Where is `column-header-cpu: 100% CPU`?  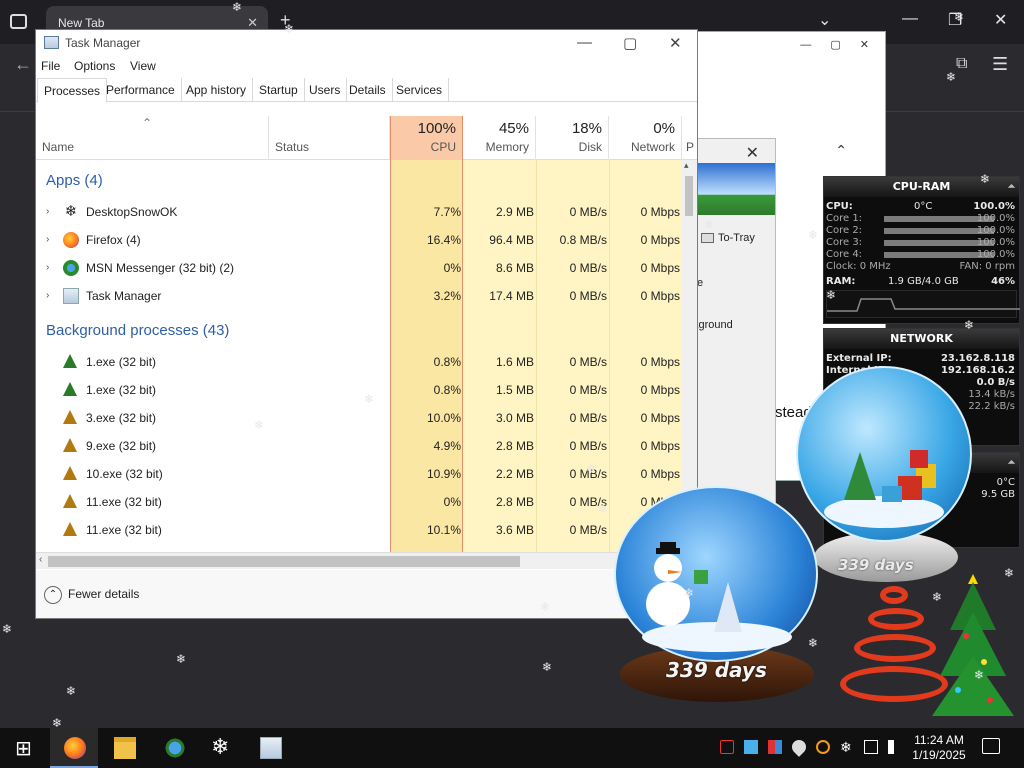
column-header-cpu: 100% CPU is located at coordinates (426, 138).